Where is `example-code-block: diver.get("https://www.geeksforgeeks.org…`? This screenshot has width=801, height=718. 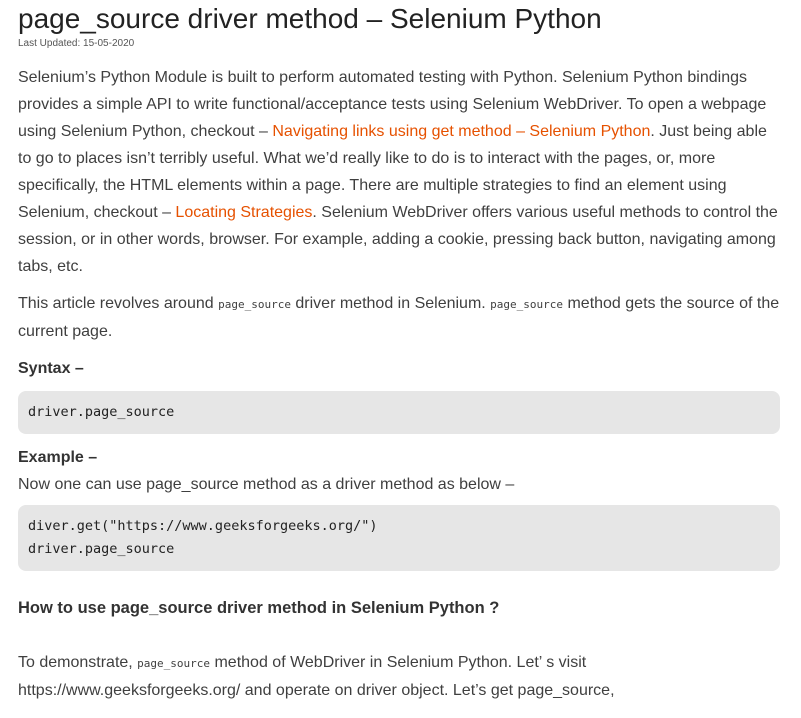 example-code-block: diver.get("https://www.geeksforgeeks.org… is located at coordinates (399, 538).